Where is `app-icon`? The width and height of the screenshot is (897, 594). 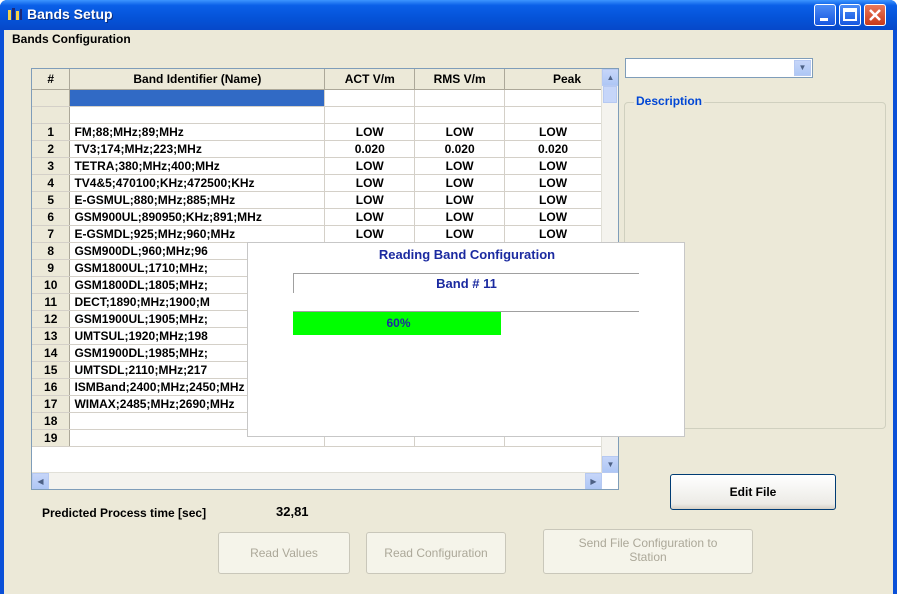
app-icon is located at coordinates (15, 14).